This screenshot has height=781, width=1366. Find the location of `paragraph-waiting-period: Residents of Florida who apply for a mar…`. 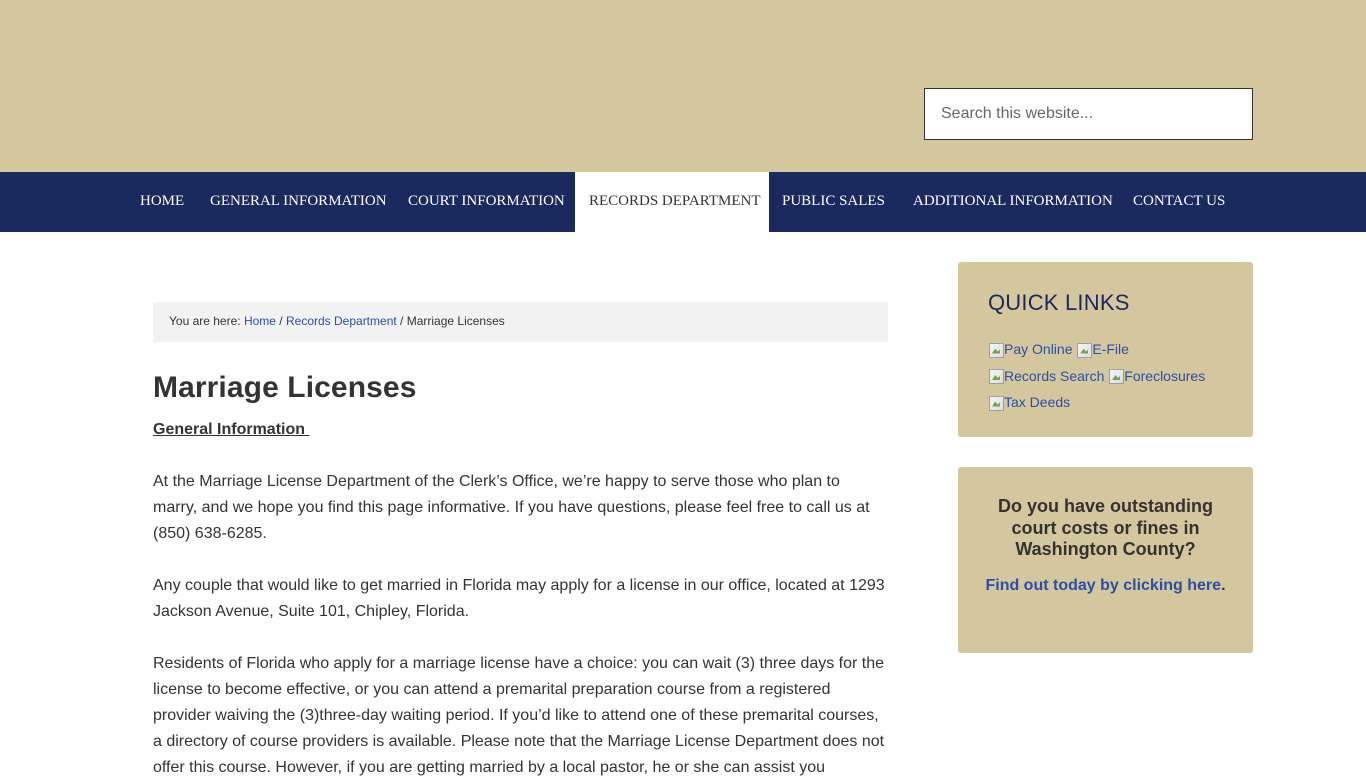

paragraph-waiting-period: Residents of Florida who apply for a mar… is located at coordinates (519, 715).